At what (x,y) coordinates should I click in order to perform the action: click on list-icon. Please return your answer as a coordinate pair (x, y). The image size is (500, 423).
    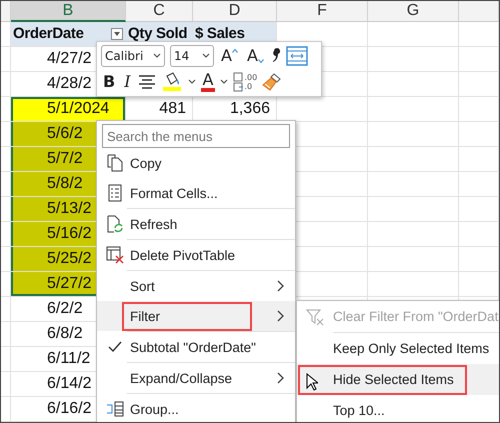
    Looking at the image, I should click on (115, 193).